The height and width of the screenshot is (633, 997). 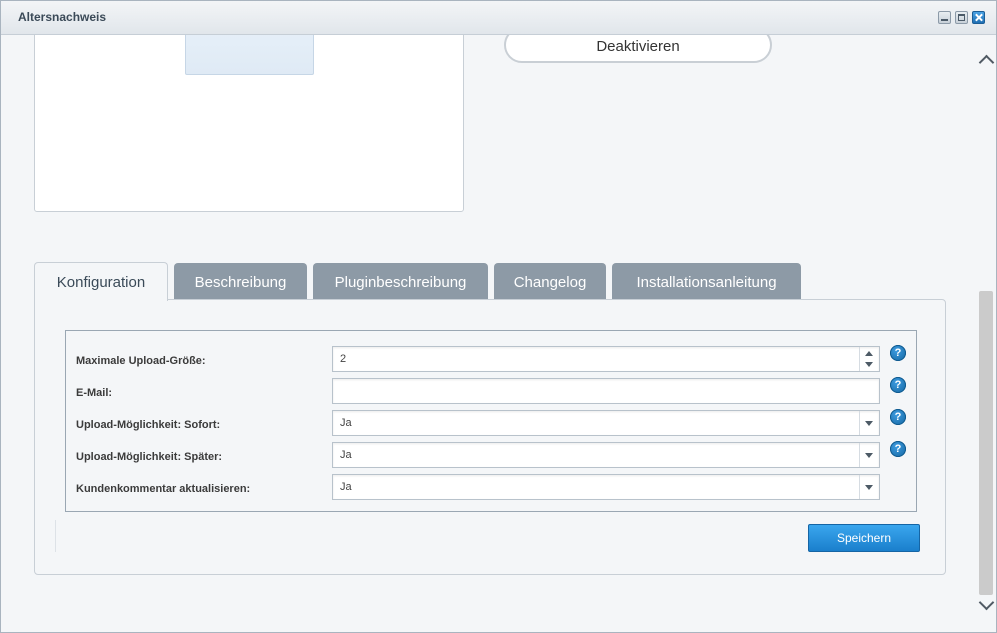 I want to click on upload-size-input: 2, so click(x=606, y=359).